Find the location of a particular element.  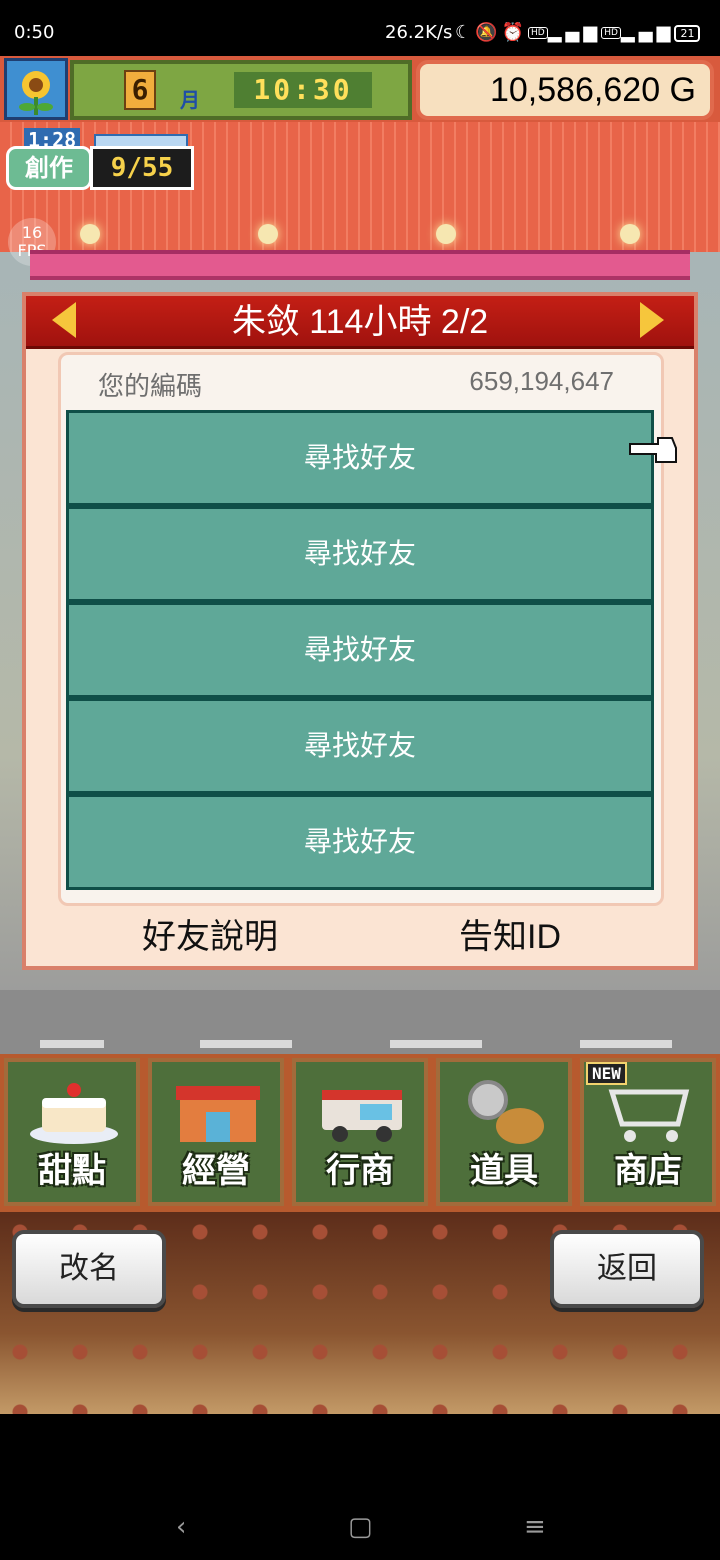

next-page-arrow-icon is located at coordinates (652, 320).